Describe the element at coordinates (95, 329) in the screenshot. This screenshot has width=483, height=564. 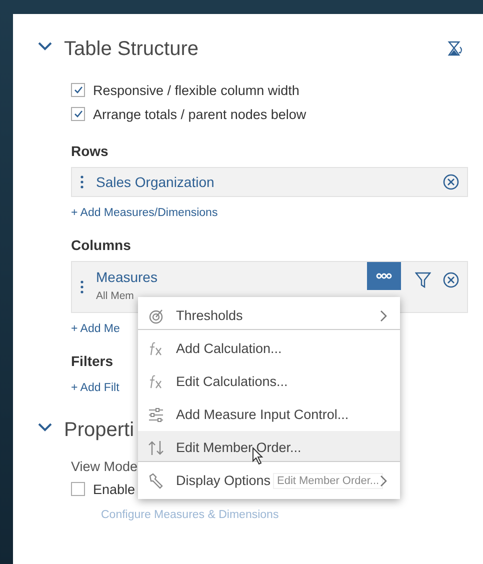
I see `add-link: + Add Me` at that location.